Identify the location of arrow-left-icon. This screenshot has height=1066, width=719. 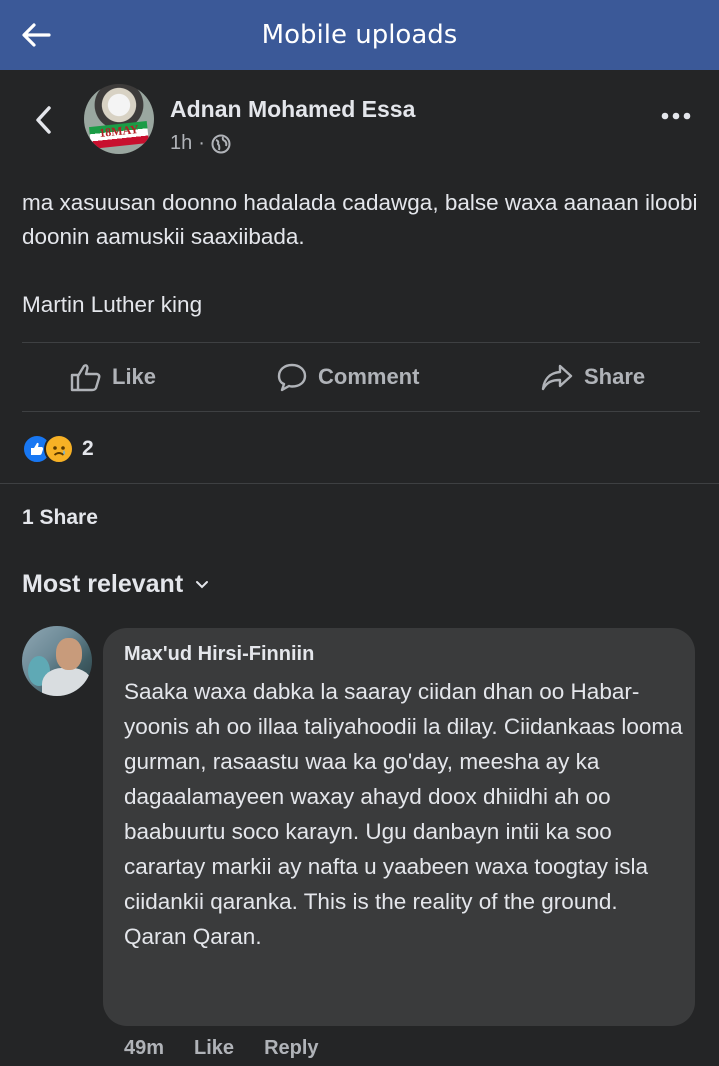
(36, 35).